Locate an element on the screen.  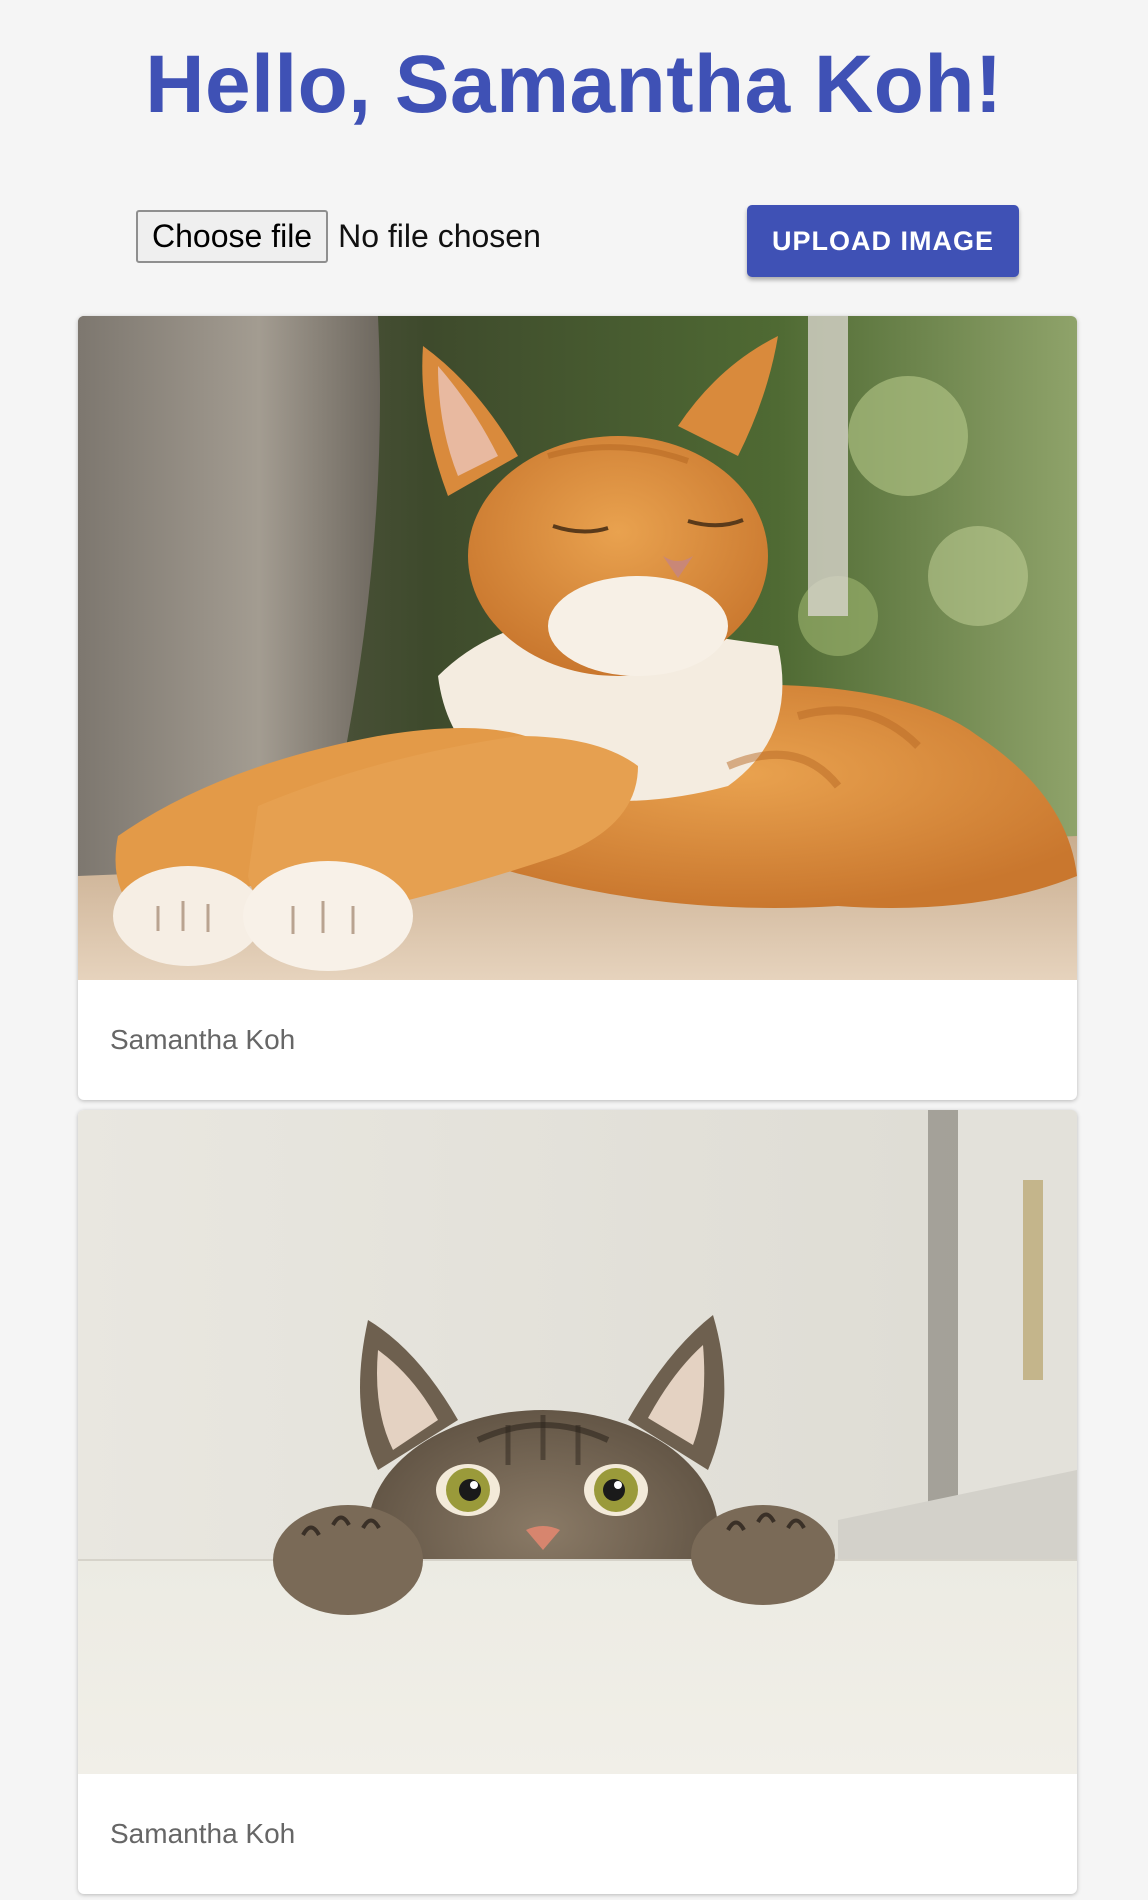
choose-file-button: Choose file is located at coordinates (232, 236).